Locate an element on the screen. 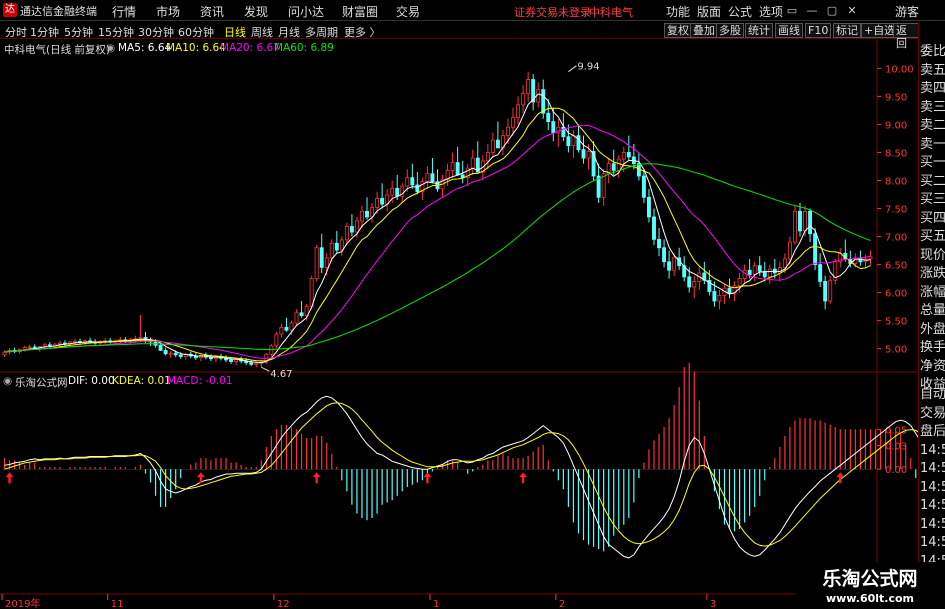  menu-item-trade: 交易 is located at coordinates (408, 11).